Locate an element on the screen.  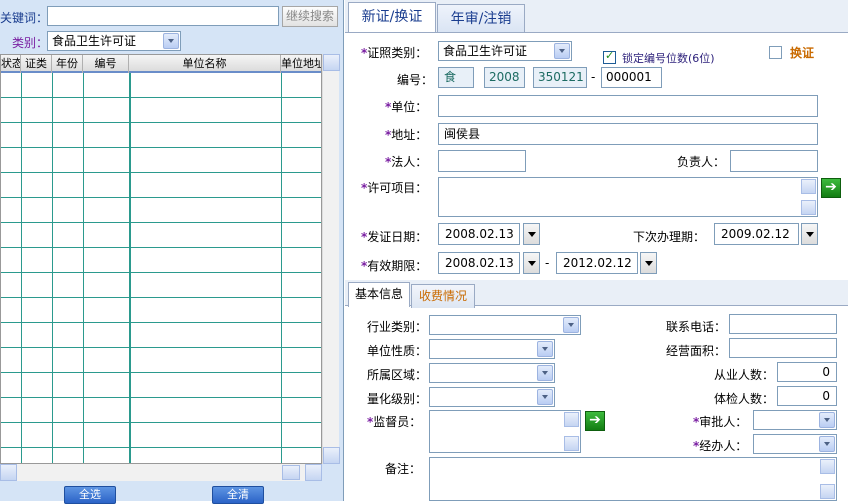
handler-label: *经办人： is located at coordinates (720, 446).